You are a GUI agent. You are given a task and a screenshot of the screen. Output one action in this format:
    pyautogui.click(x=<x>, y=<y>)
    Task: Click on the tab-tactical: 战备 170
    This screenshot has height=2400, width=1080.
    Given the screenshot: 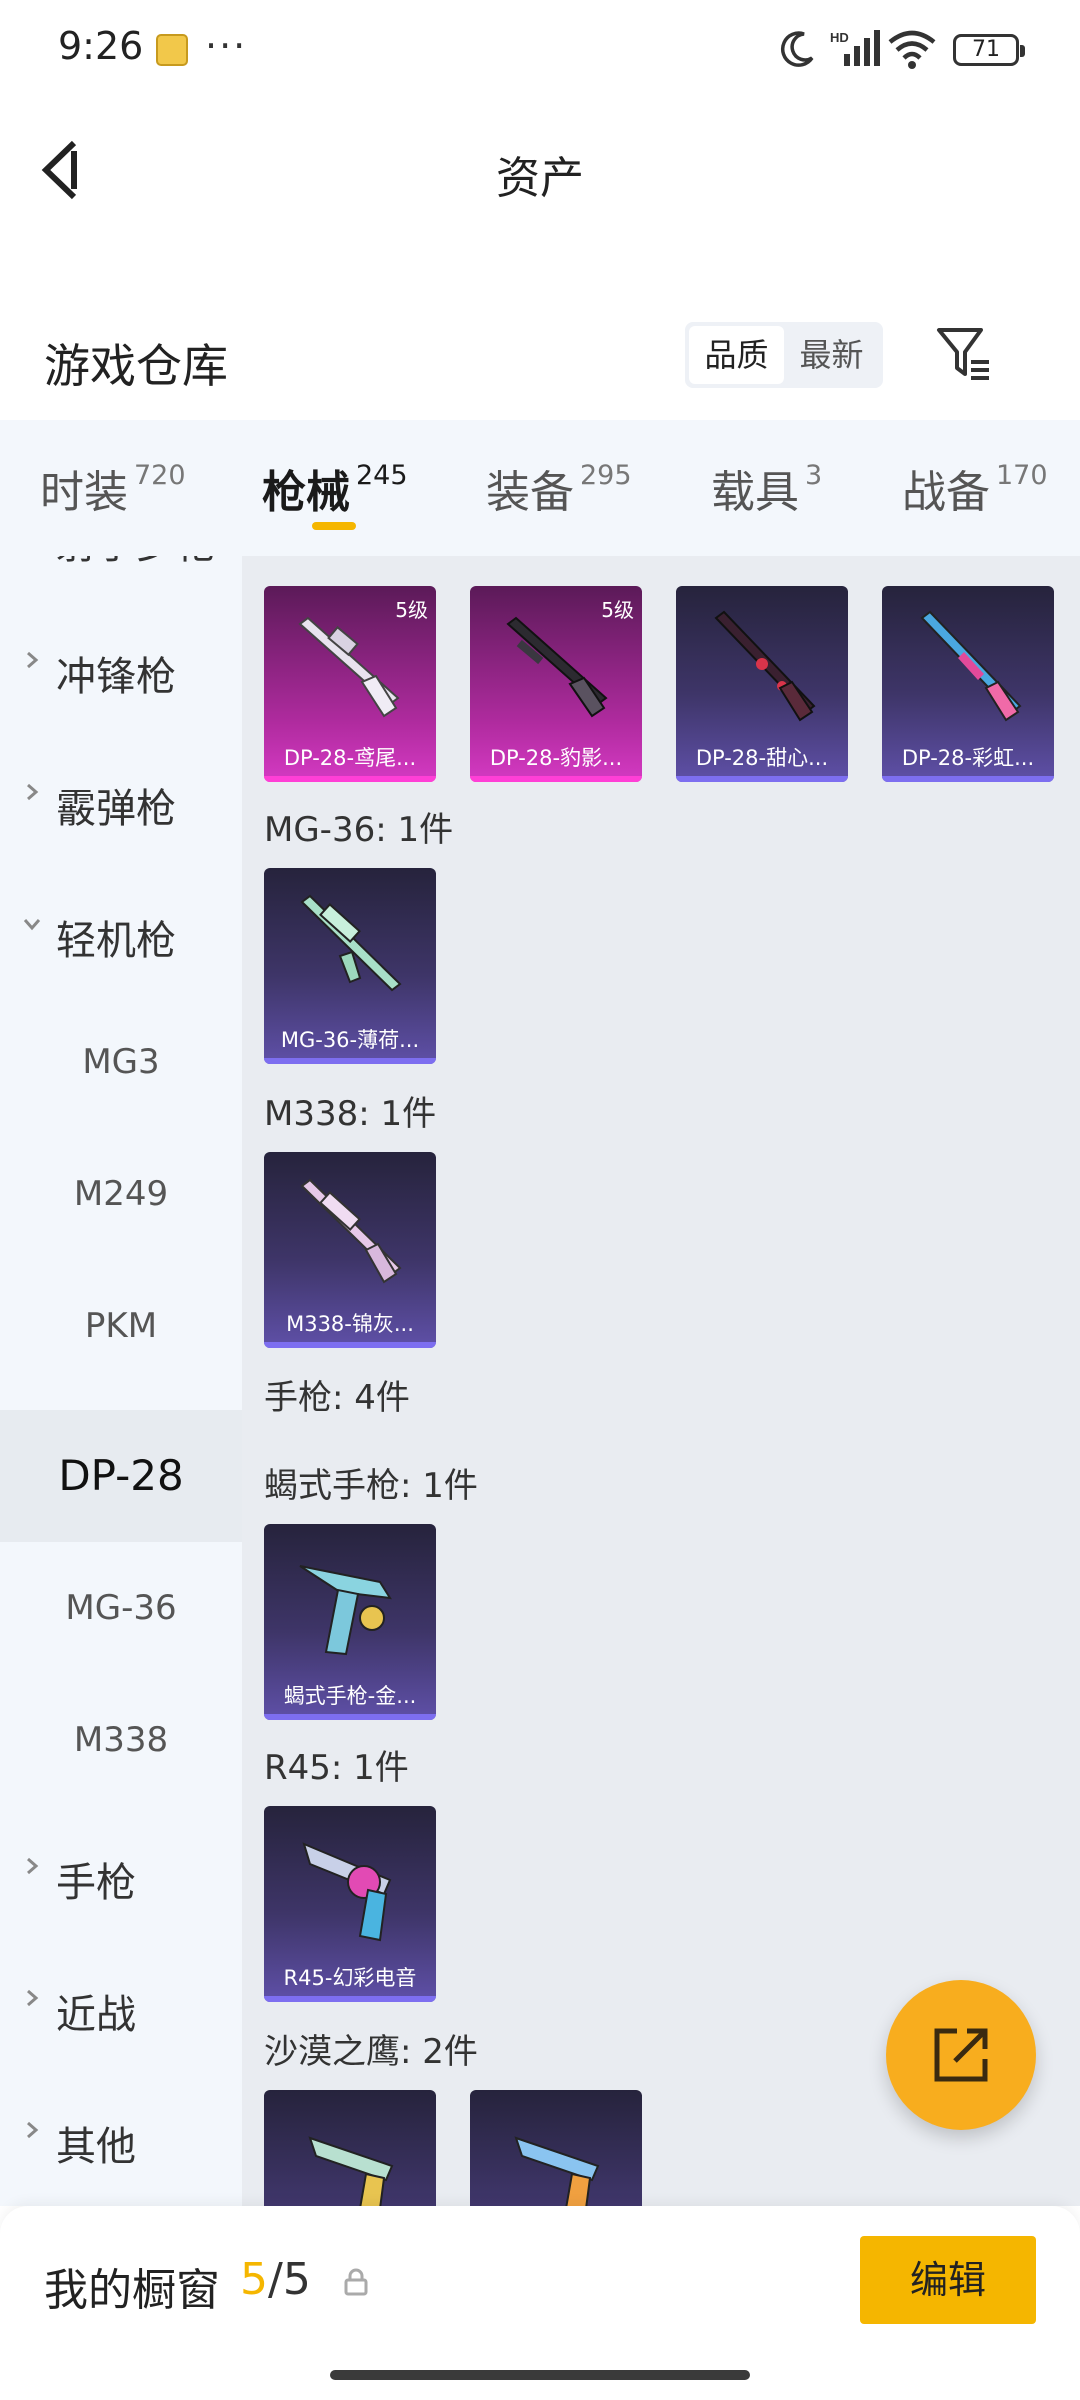 What is the action you would take?
    pyautogui.click(x=975, y=488)
    